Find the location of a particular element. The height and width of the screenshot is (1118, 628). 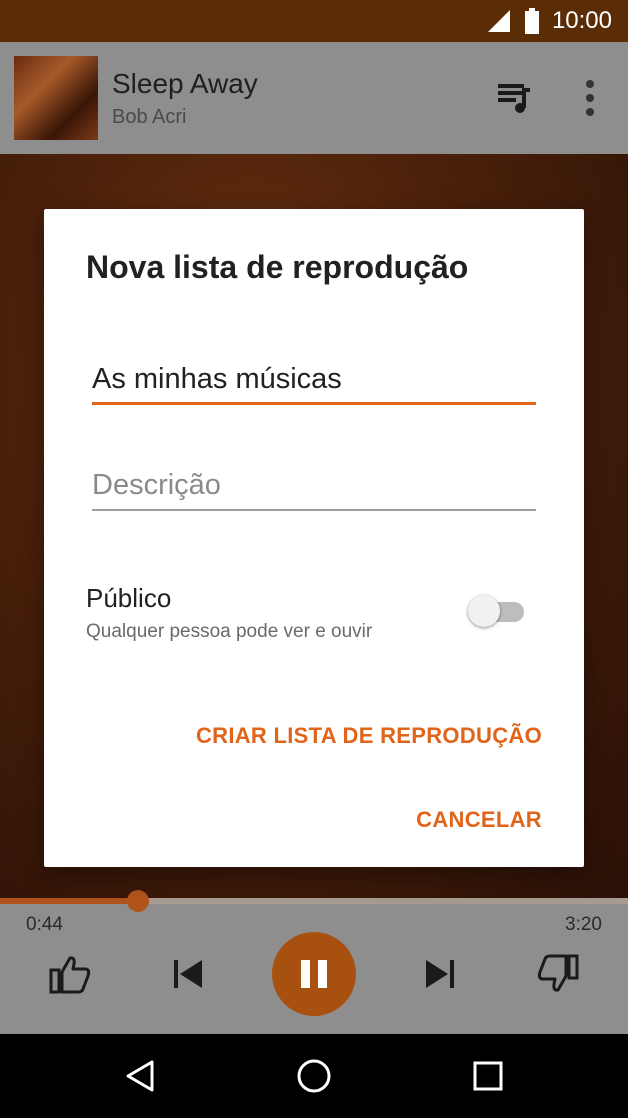

playlist-name-input is located at coordinates (314, 379).